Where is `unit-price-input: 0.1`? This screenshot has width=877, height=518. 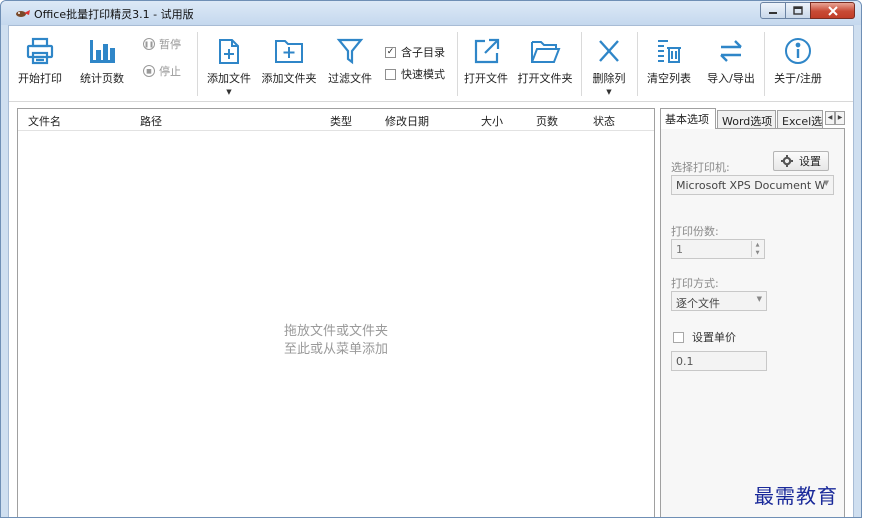
unit-price-input: 0.1 is located at coordinates (719, 361).